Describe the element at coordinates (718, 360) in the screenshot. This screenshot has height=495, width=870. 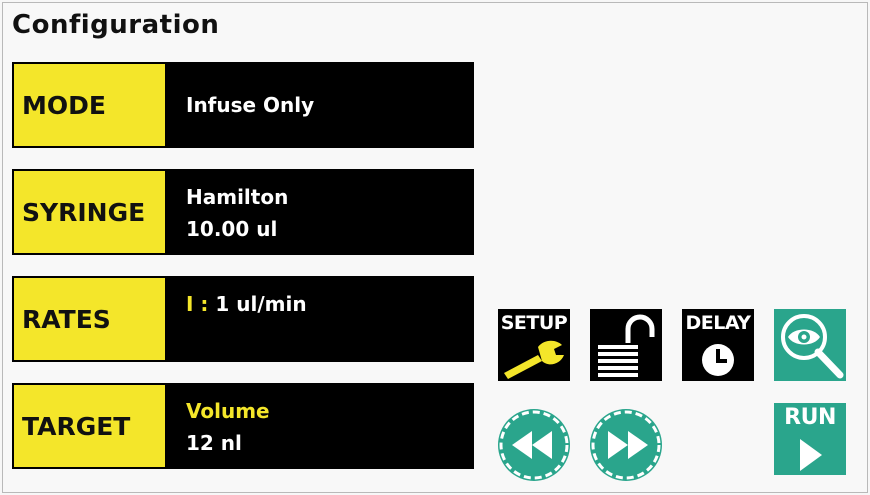
I see `clock-icon` at that location.